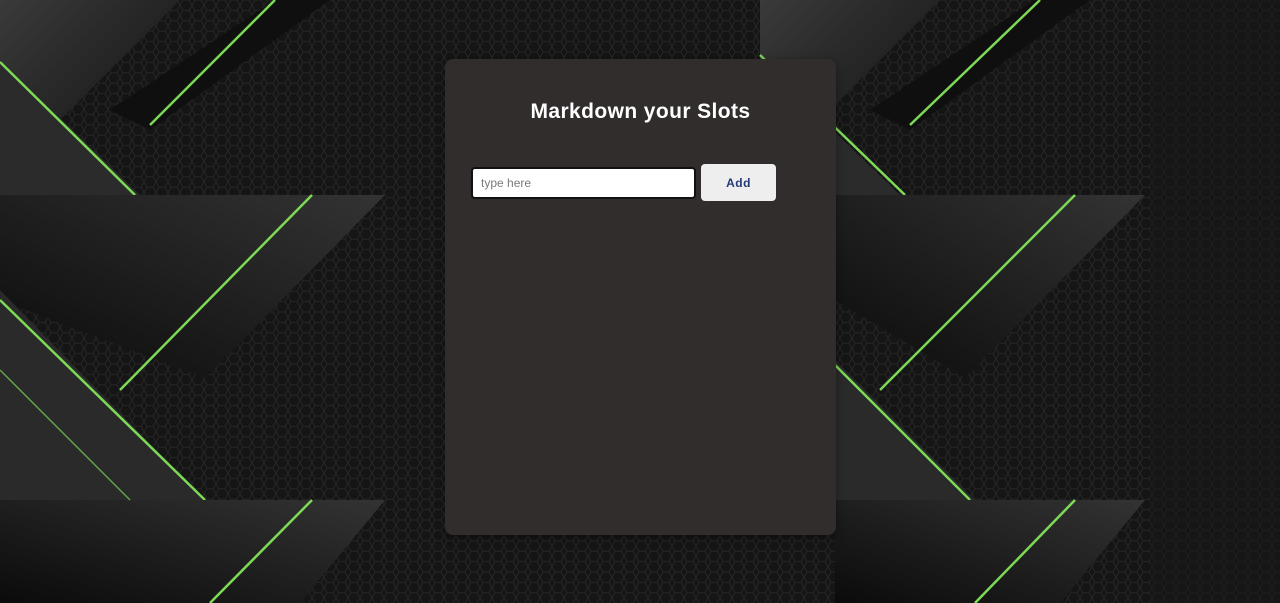  Describe the element at coordinates (738, 182) in the screenshot. I see `add-button: Add` at that location.